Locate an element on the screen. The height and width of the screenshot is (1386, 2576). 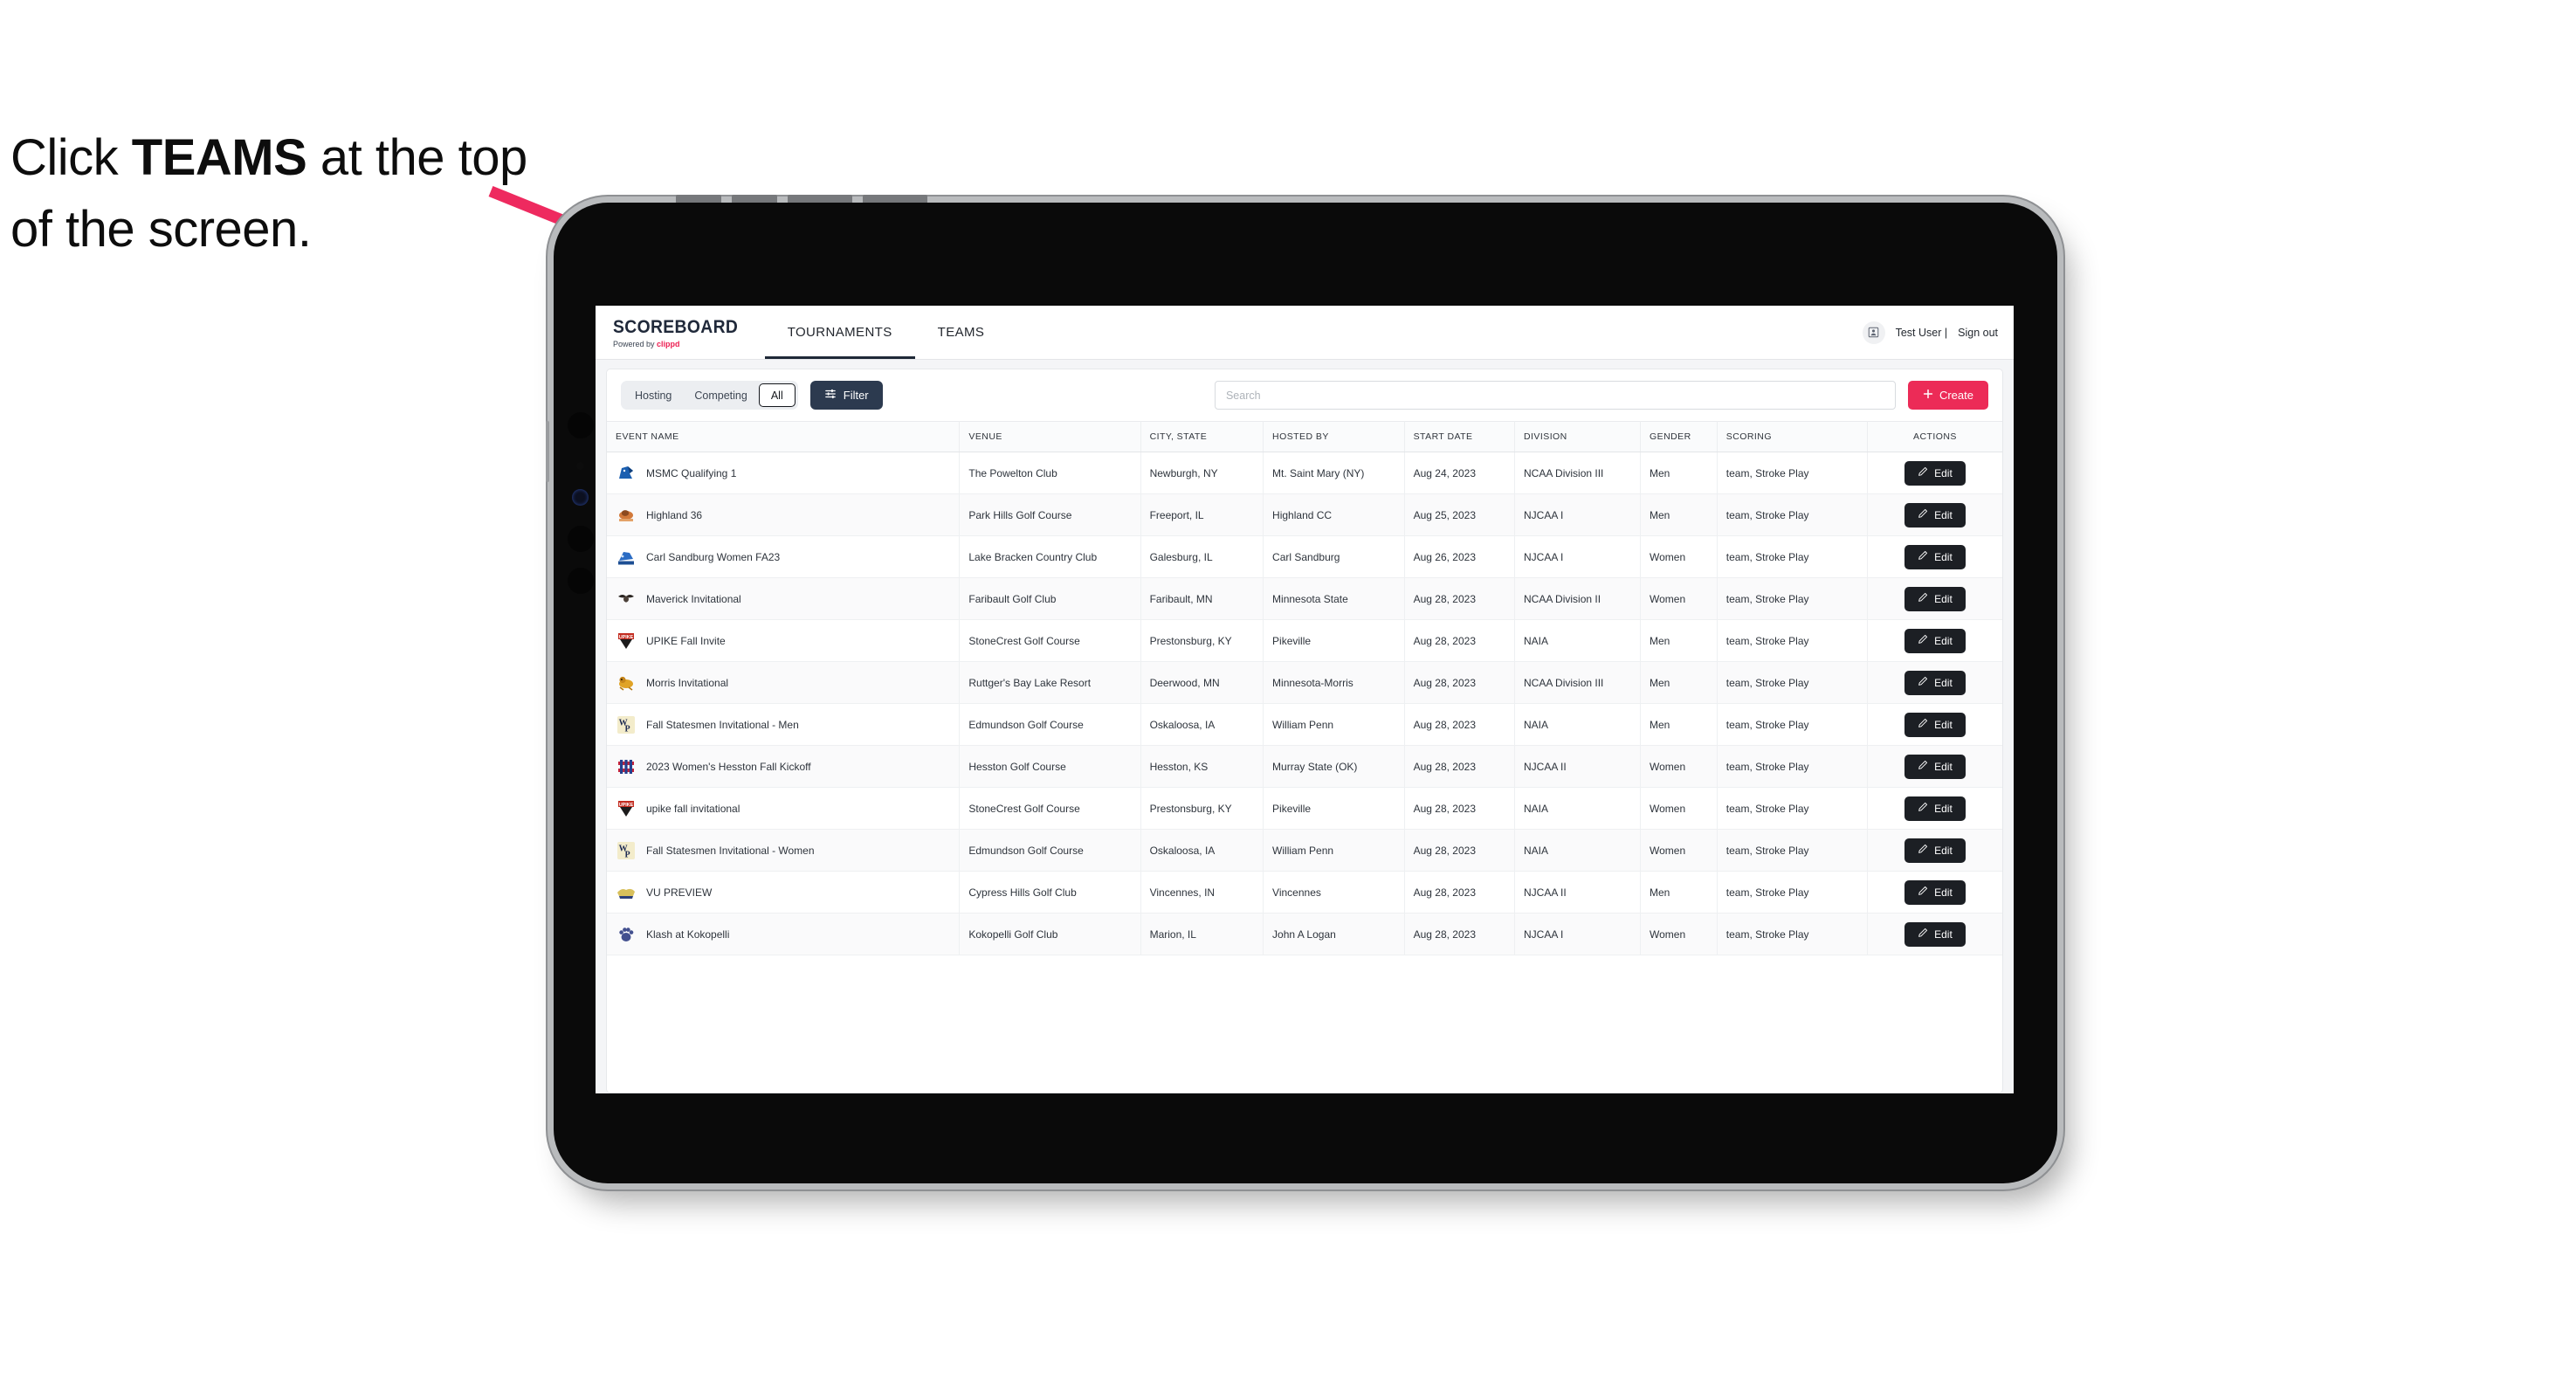
col-hosted-by: HOSTED BY is located at coordinates (1334, 436).